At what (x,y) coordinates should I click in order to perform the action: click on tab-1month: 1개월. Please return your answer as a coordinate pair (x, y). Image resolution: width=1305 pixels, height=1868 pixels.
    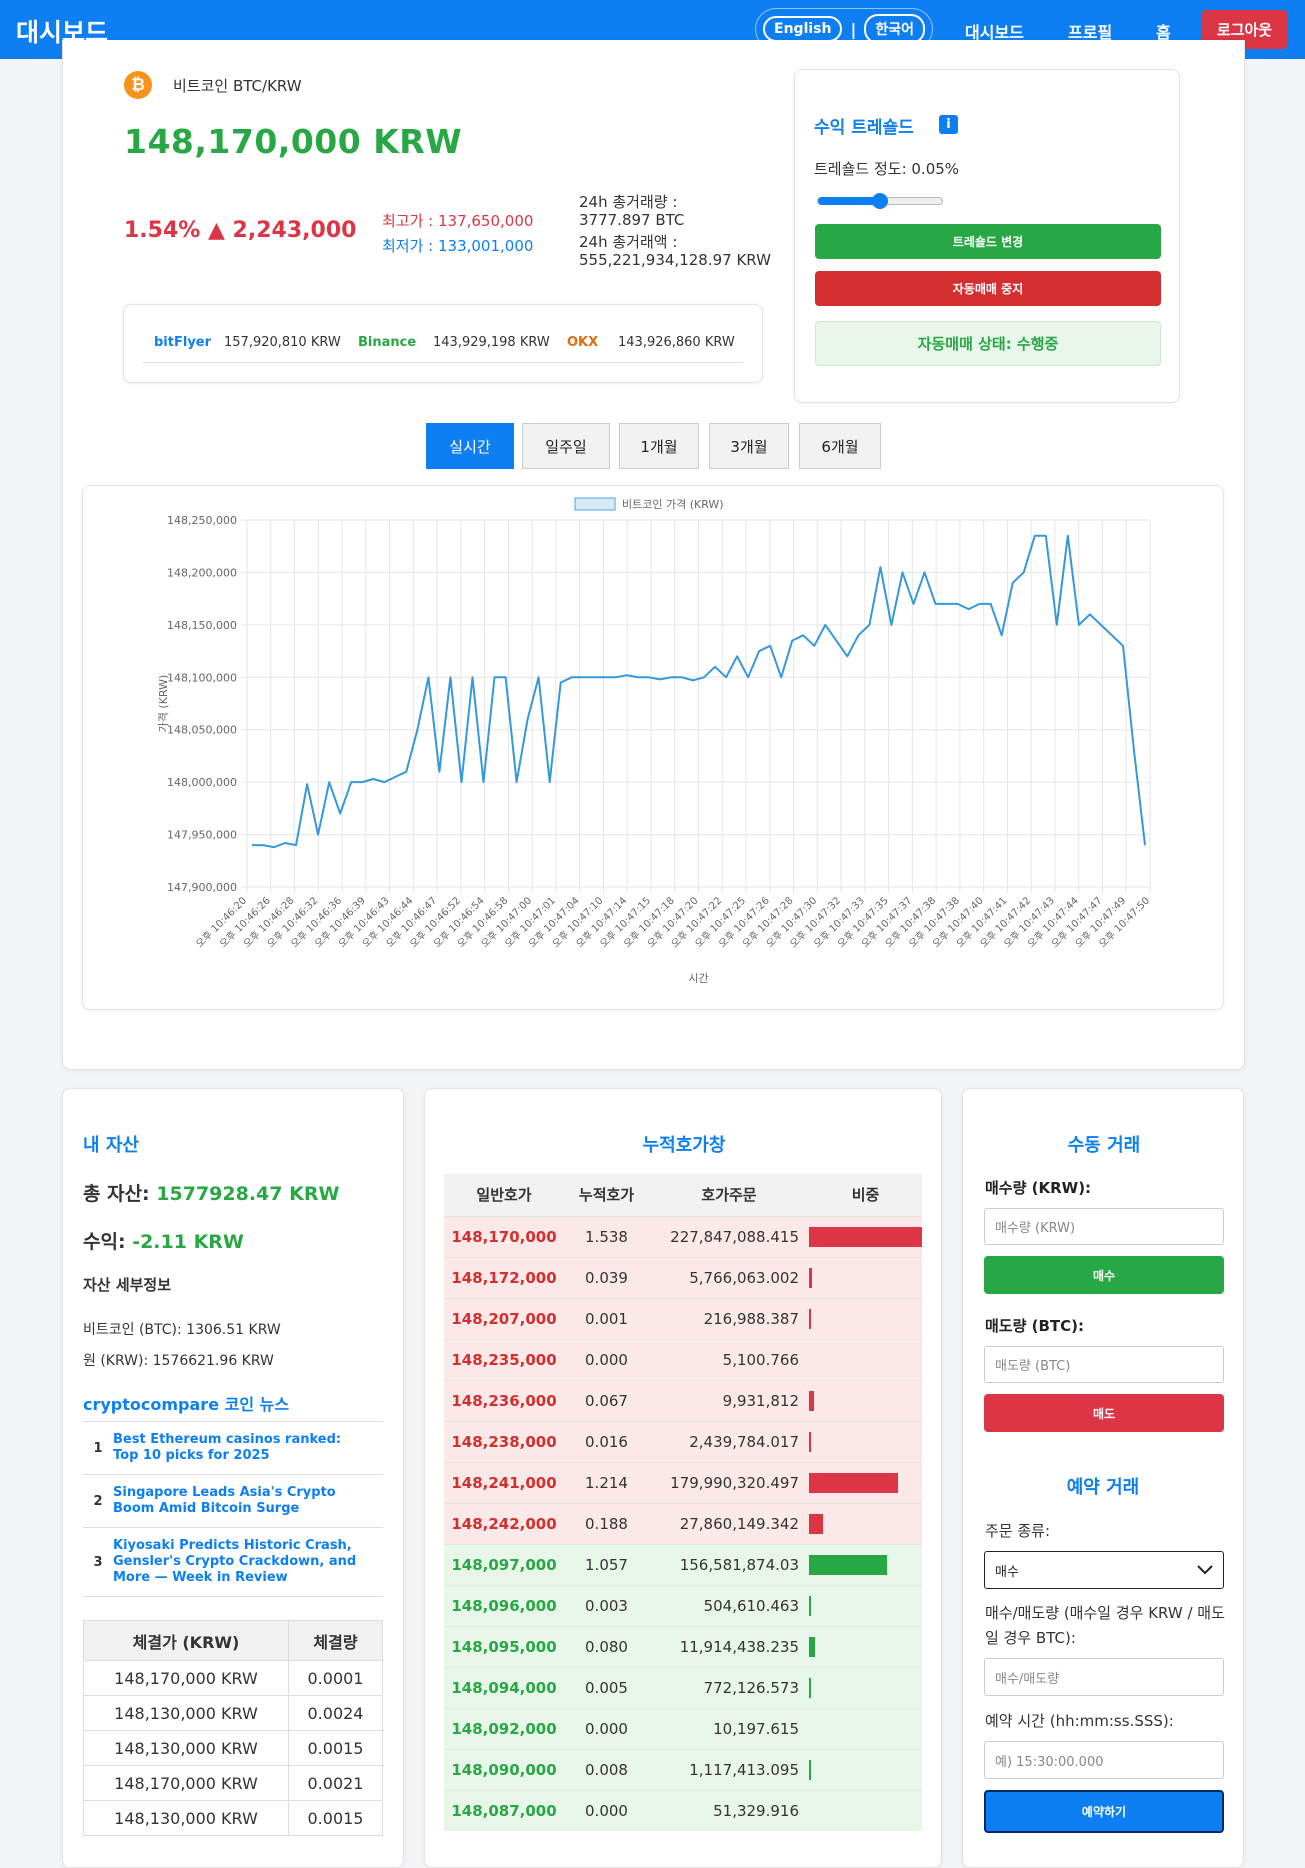
    Looking at the image, I should click on (659, 446).